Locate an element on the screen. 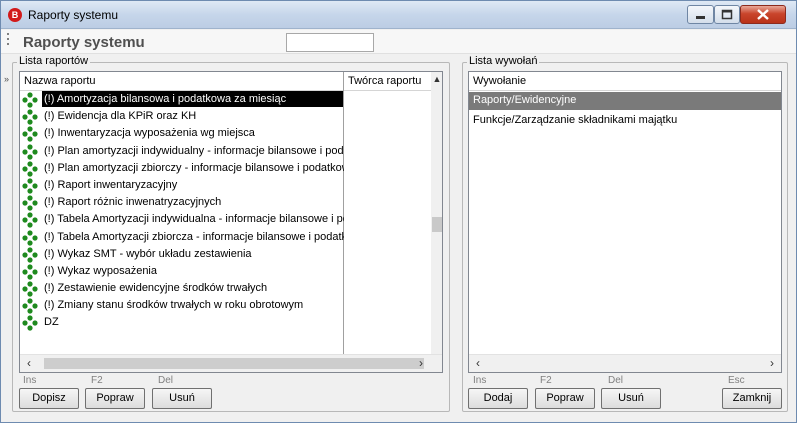 This screenshot has width=797, height=423. reports-group-label: Lista raportów is located at coordinates (54, 61).